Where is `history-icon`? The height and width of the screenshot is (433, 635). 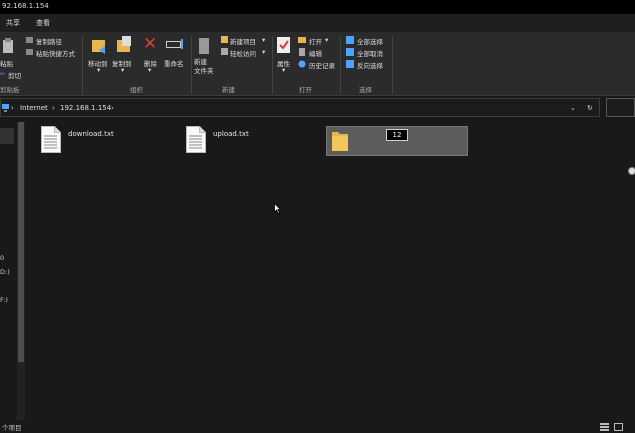 history-icon is located at coordinates (302, 64).